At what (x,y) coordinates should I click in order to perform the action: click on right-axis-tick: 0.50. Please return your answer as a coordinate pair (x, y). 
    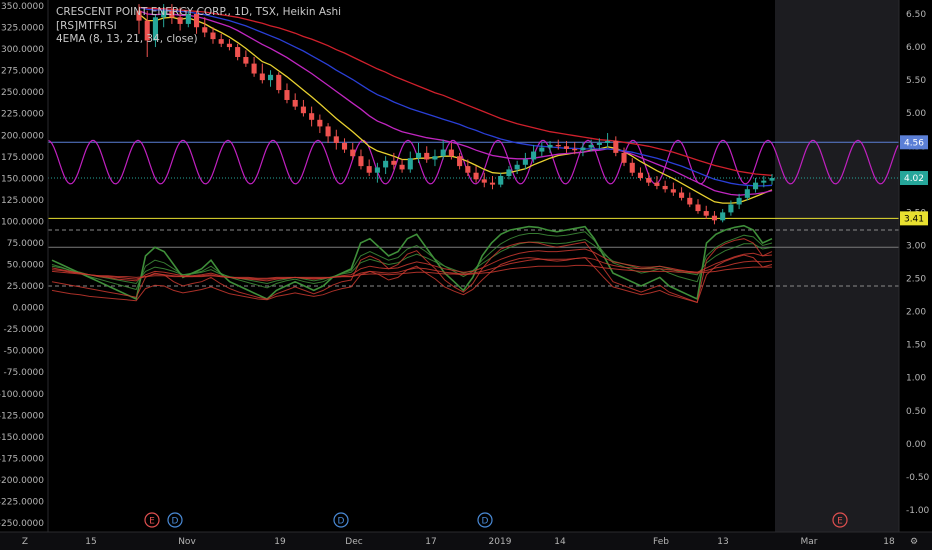
    Looking at the image, I should click on (916, 412).